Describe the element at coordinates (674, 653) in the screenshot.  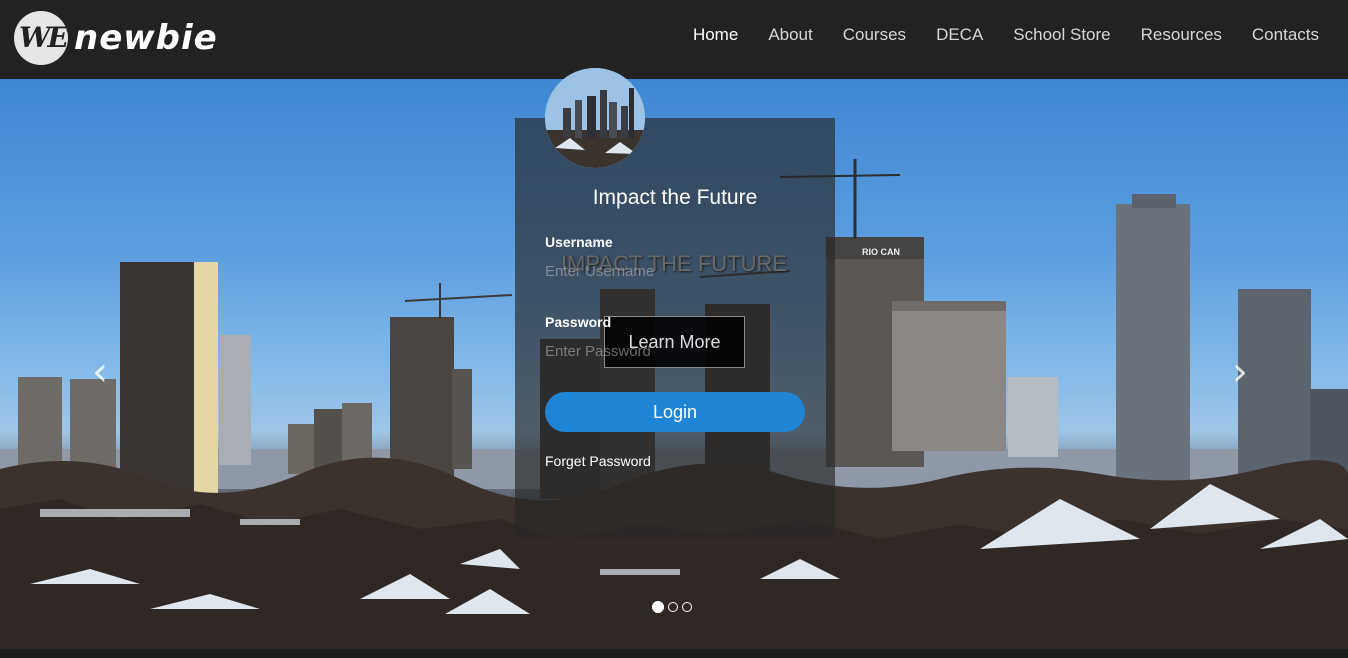
I see `page-footer-edge` at that location.